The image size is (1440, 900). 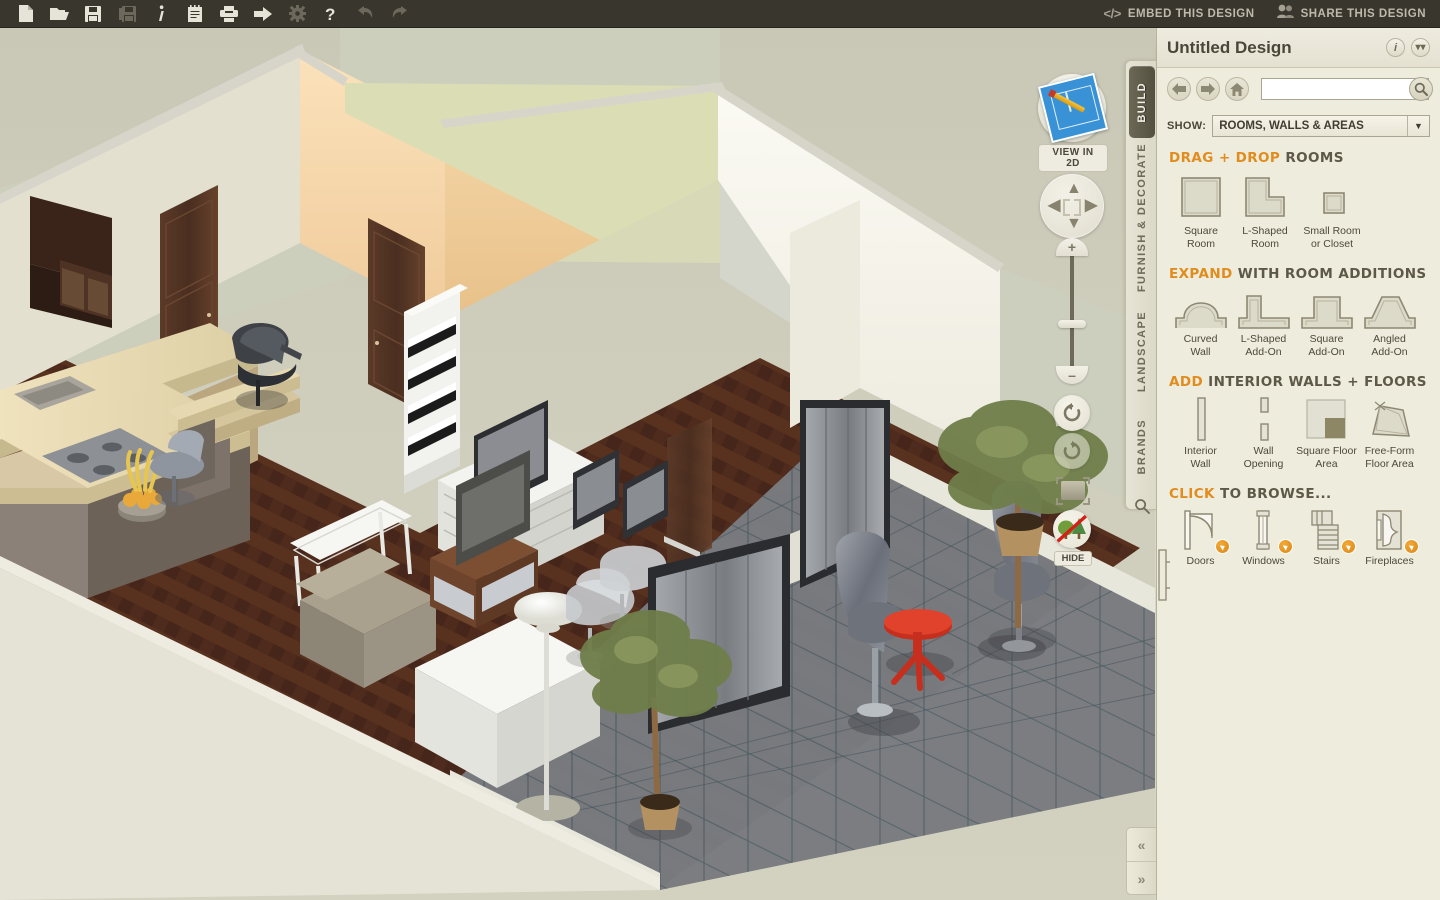 What do you see at coordinates (1074, 224) in the screenshot?
I see `pan-down-icon: ▼` at bounding box center [1074, 224].